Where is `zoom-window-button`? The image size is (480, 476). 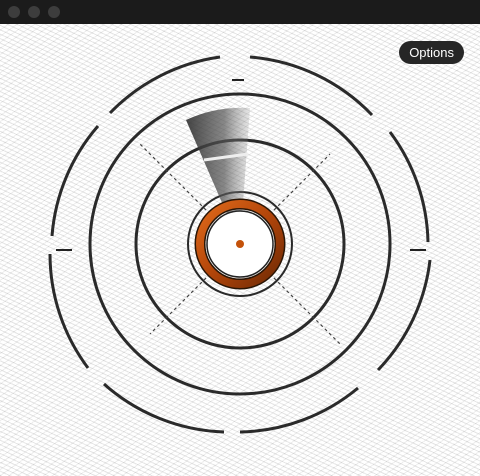
zoom-window-button is located at coordinates (54, 12).